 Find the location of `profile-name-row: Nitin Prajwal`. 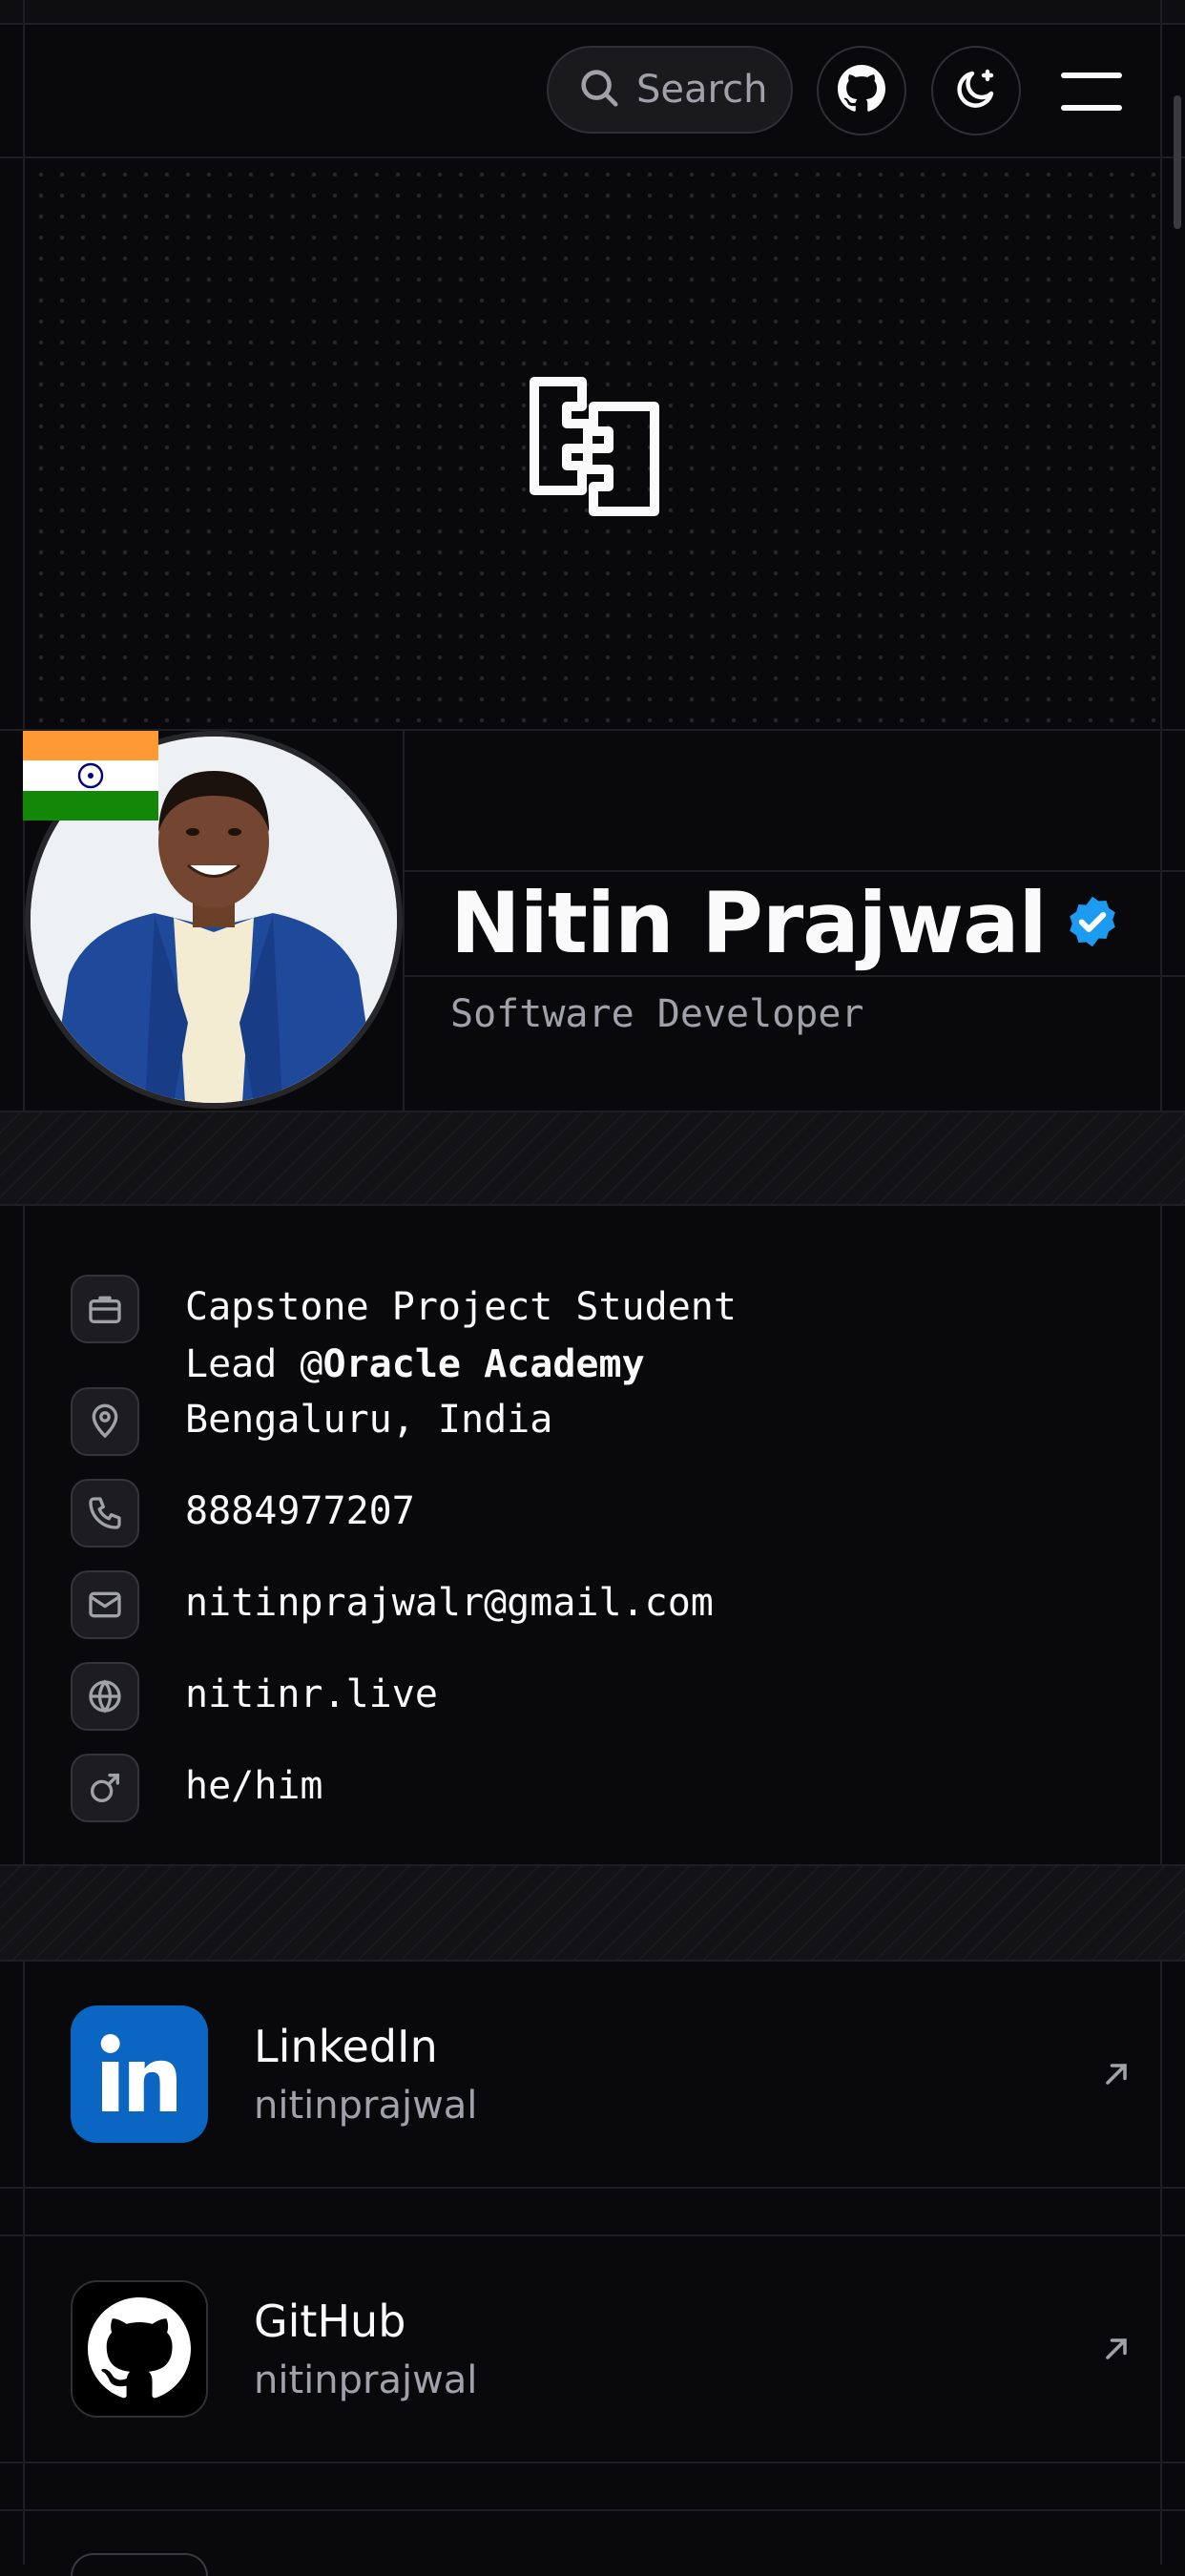

profile-name-row: Nitin Prajwal is located at coordinates (785, 923).